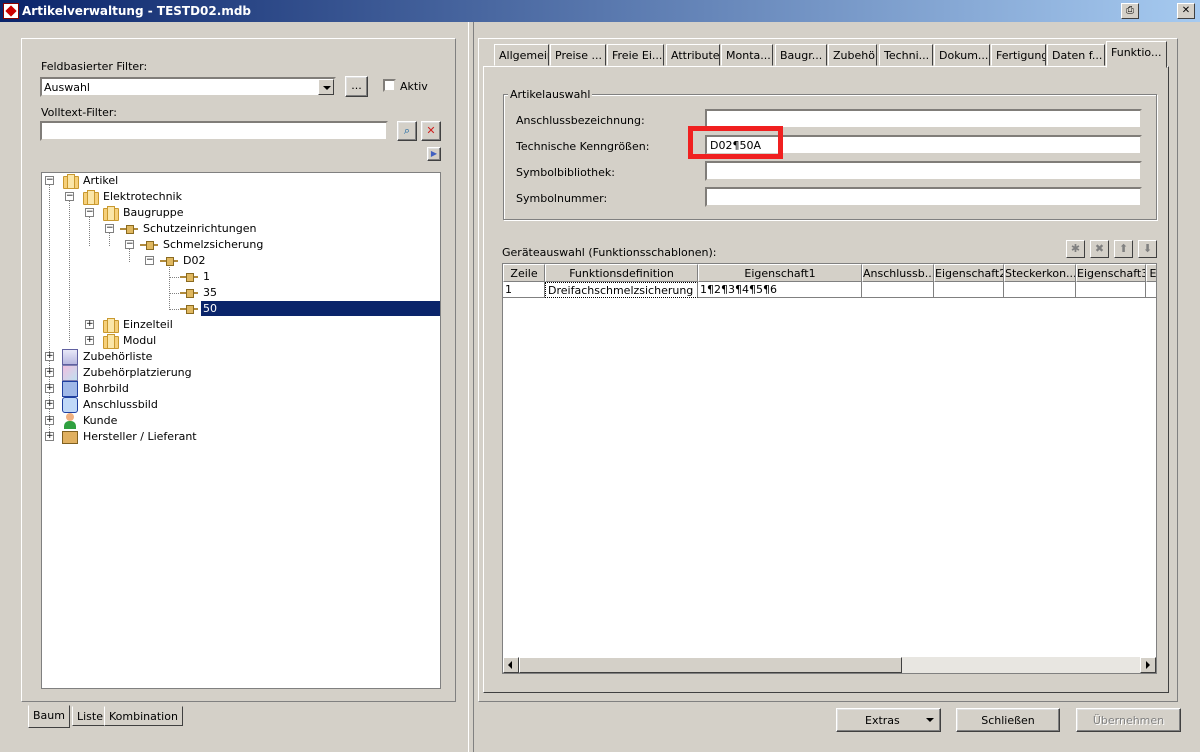  What do you see at coordinates (621, 290) in the screenshot?
I see `table-cell: Dreifachschmelzsicherung` at bounding box center [621, 290].